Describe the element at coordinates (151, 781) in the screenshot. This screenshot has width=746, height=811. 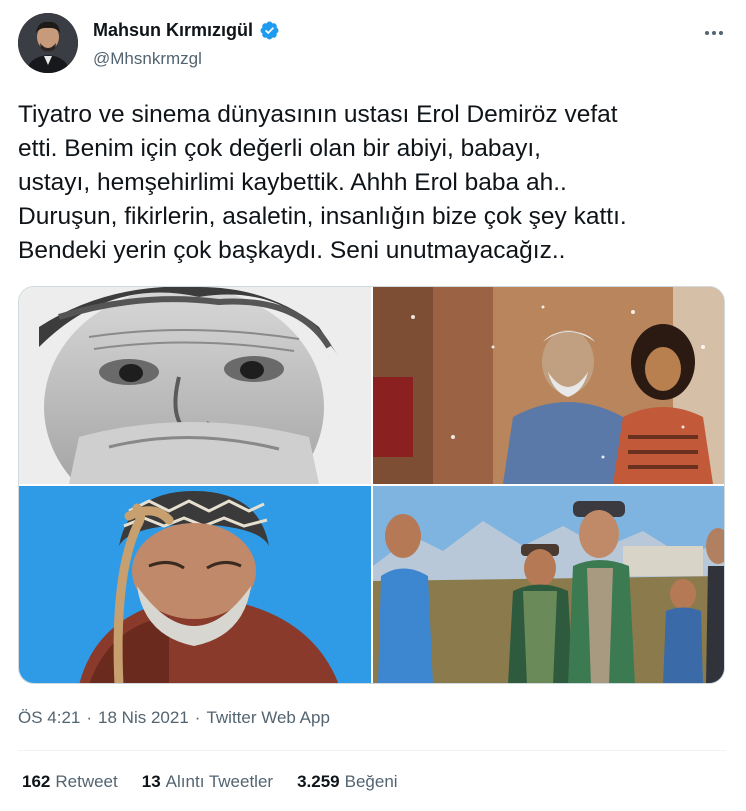
I see `quote-count-value: 13` at that location.